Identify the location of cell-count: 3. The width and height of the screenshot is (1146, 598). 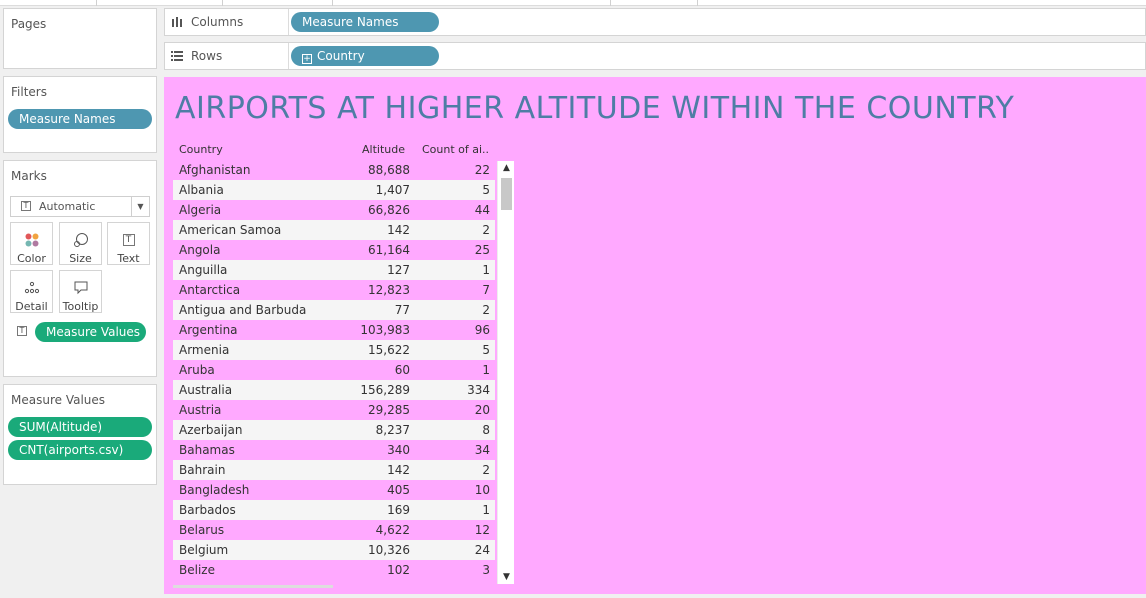
(486, 570).